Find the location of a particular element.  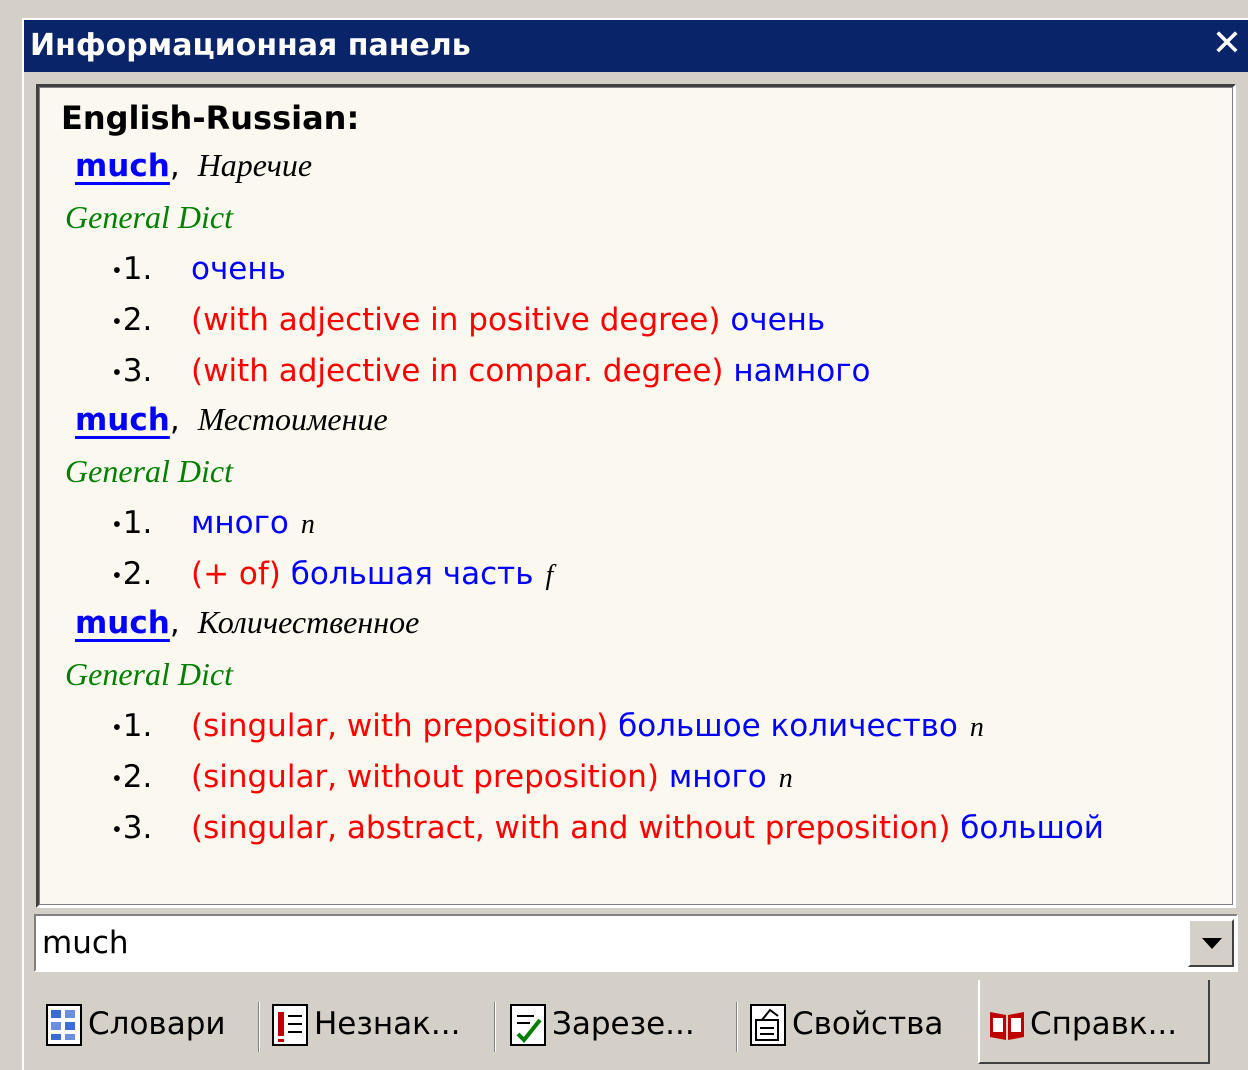

entry-headline: much, Местоимение is located at coordinates (231, 419).